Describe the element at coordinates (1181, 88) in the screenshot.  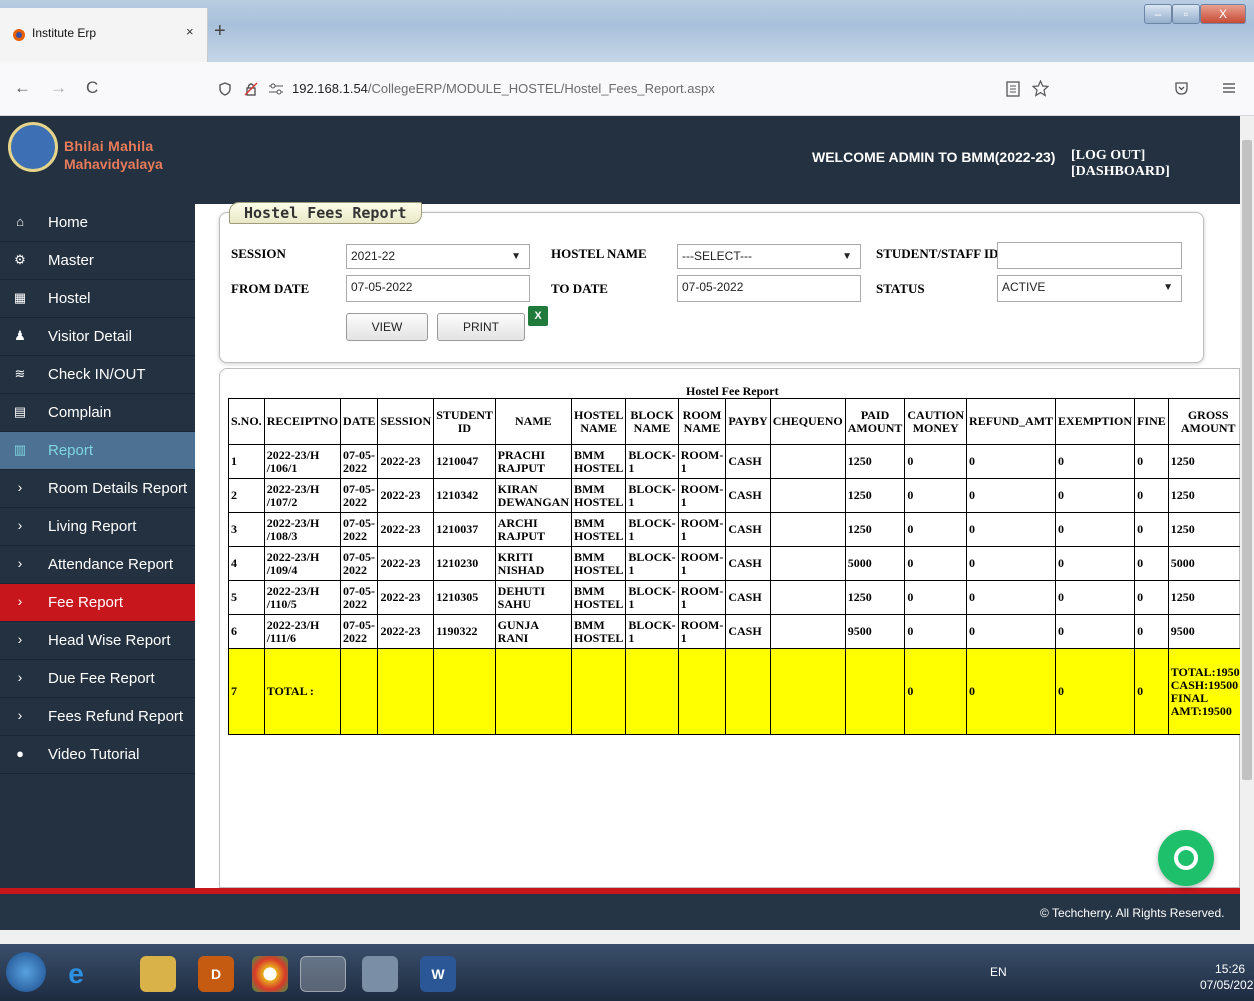
I see `pocket-icon` at that location.